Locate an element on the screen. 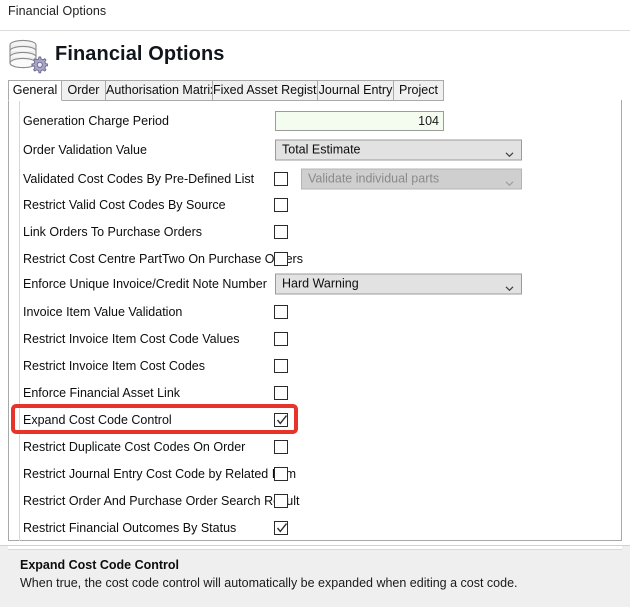 This screenshot has height=607, width=630. description-gutter-left is located at coordinates (4, 576).